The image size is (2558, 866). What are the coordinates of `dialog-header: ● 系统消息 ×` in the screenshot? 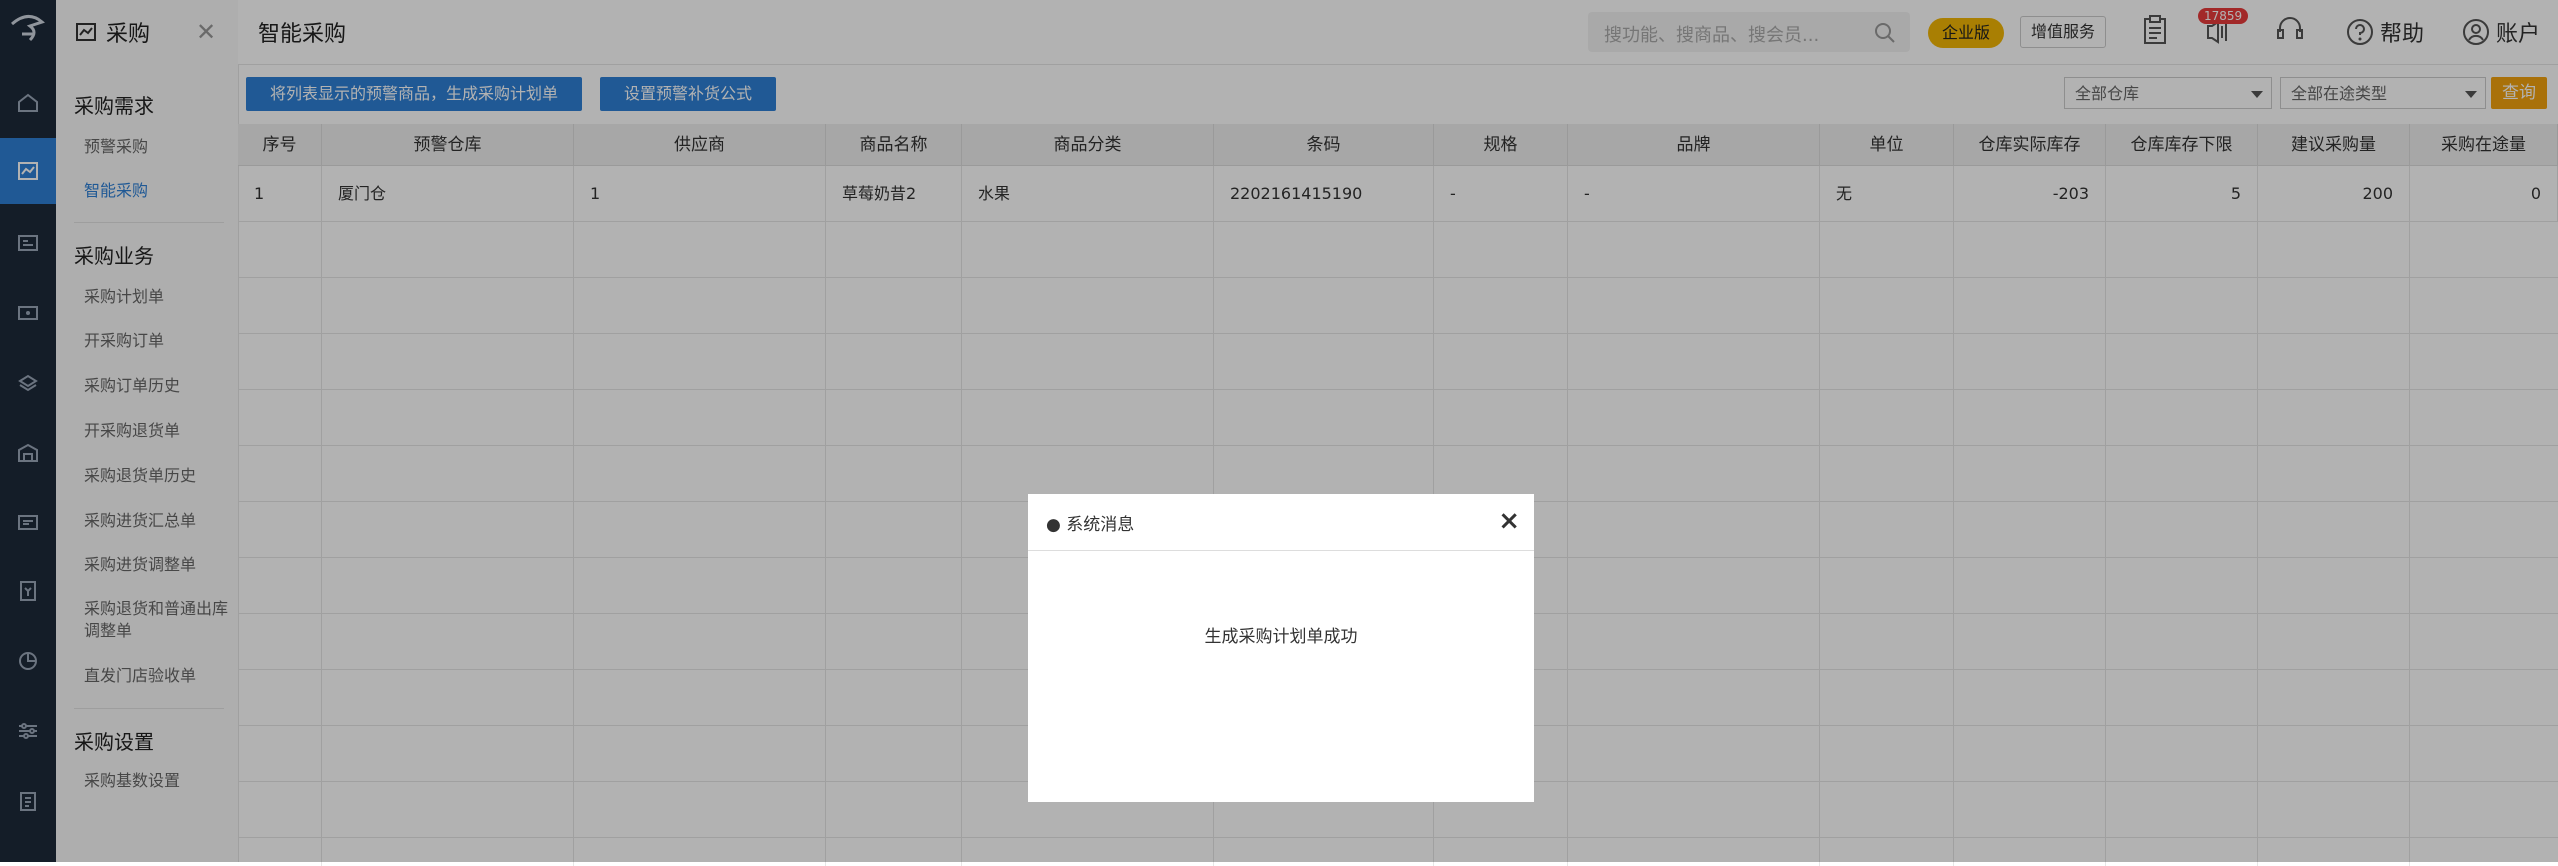 It's located at (1281, 522).